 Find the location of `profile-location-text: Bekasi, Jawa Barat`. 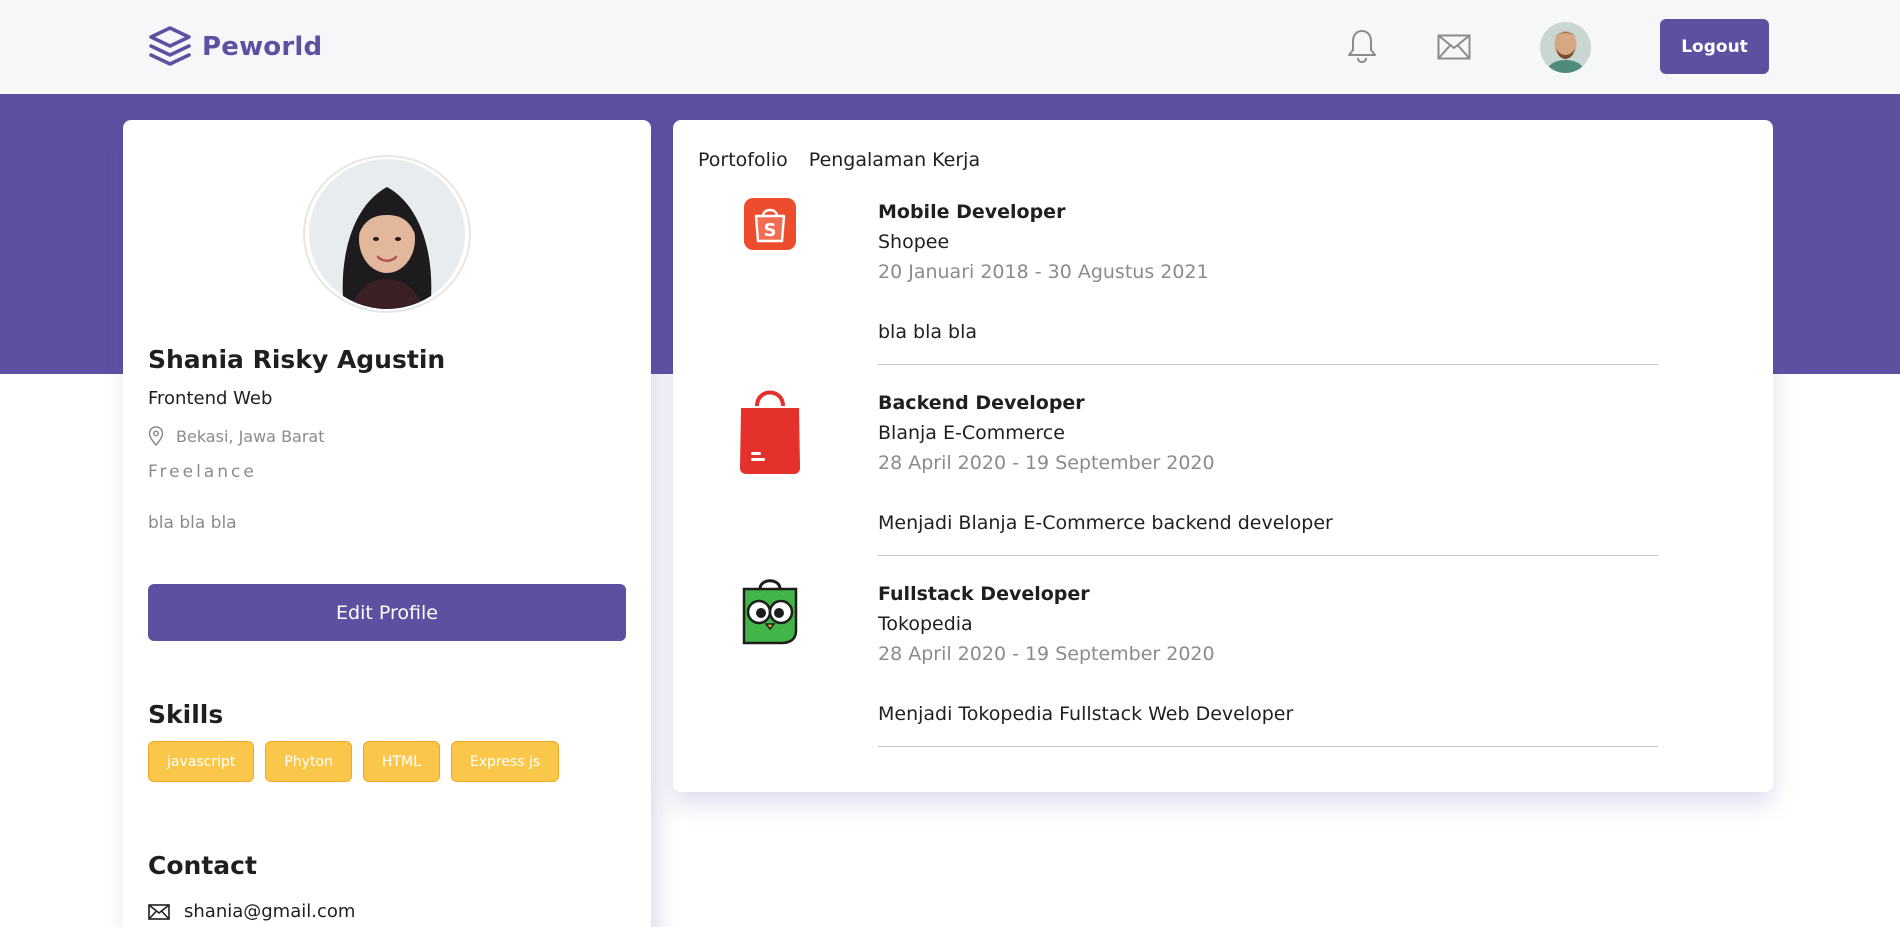

profile-location-text: Bekasi, Jawa Barat is located at coordinates (250, 436).